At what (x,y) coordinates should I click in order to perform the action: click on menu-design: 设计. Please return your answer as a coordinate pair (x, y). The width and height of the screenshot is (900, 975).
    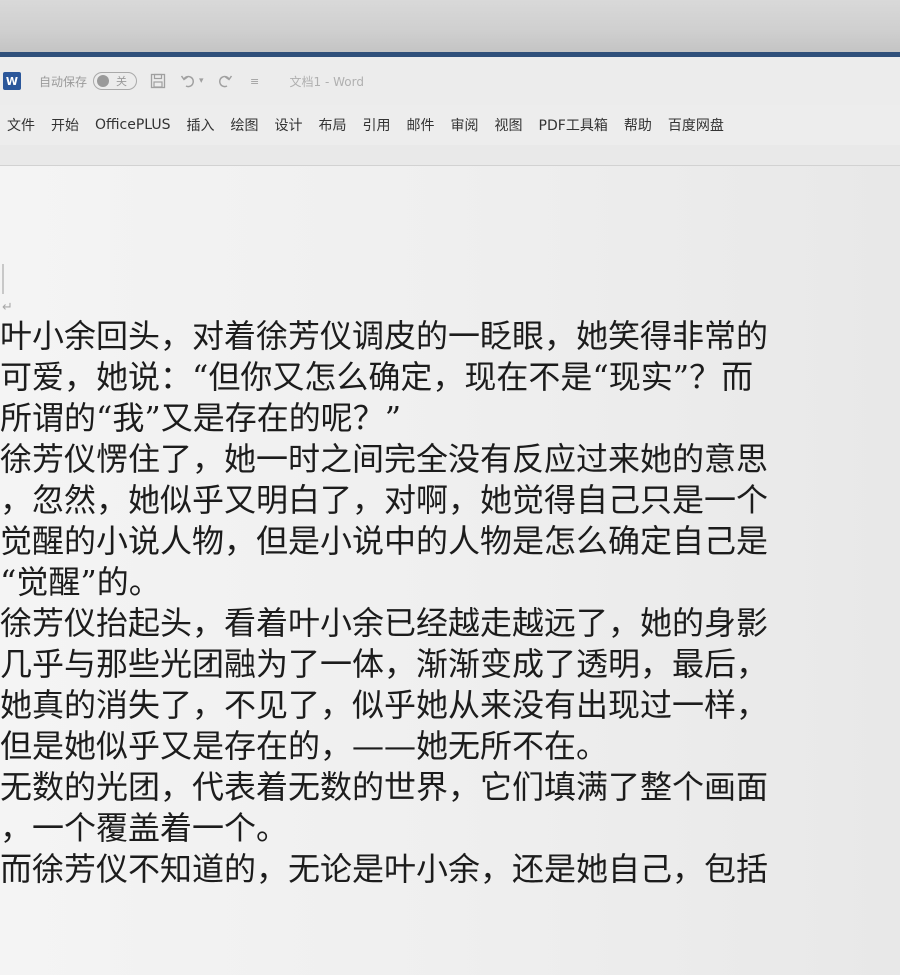
    Looking at the image, I should click on (290, 125).